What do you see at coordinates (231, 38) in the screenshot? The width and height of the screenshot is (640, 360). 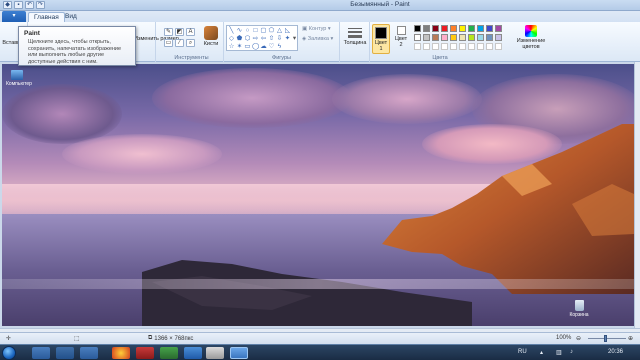 I see `diamond-shape-icon: ◇` at bounding box center [231, 38].